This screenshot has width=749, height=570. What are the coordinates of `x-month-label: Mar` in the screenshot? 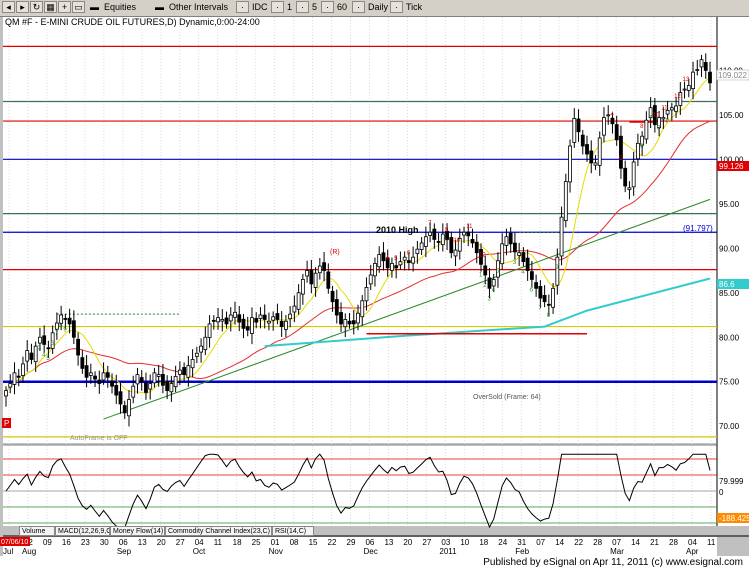 It's located at (617, 551).